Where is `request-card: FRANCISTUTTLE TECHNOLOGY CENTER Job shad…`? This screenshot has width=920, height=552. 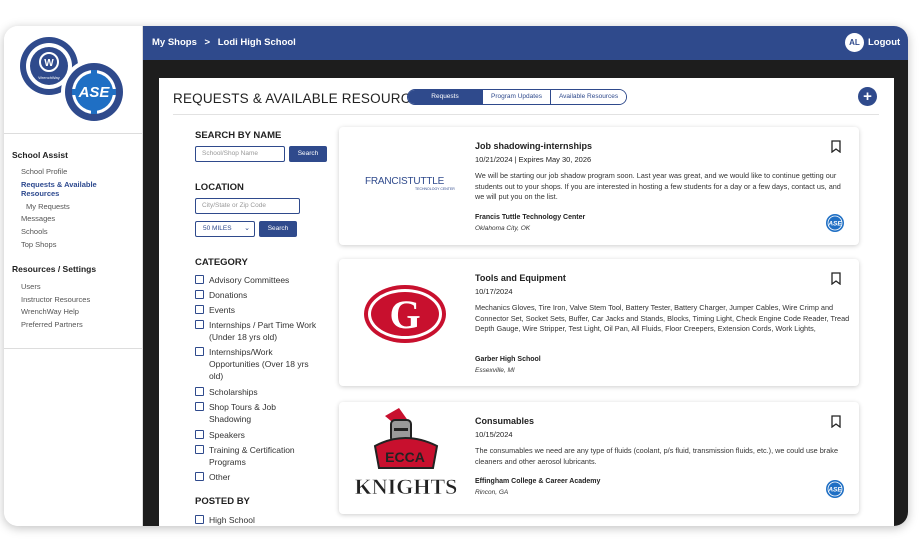 request-card: FRANCISTUTTLE TECHNOLOGY CENTER Job shad… is located at coordinates (599, 186).